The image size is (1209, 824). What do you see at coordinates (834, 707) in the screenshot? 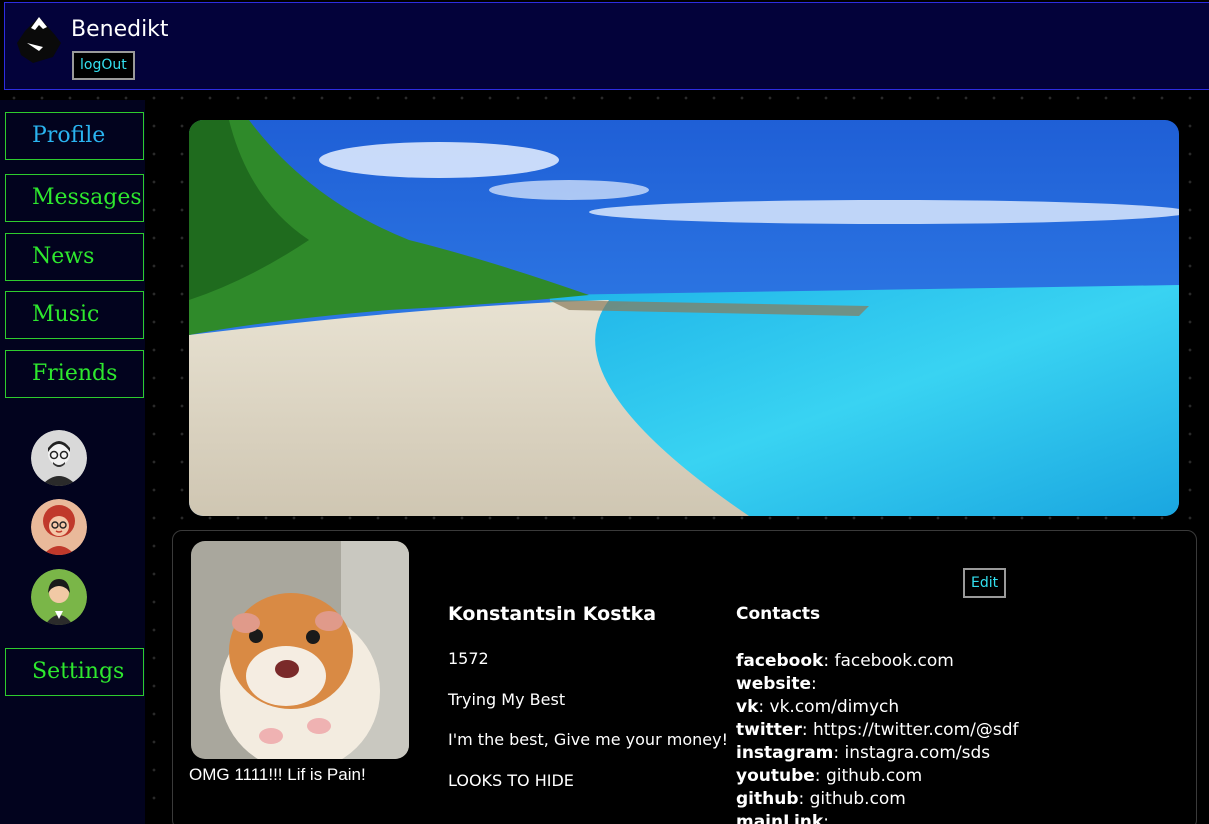
I see `contact-value: vk.com/dimych` at bounding box center [834, 707].